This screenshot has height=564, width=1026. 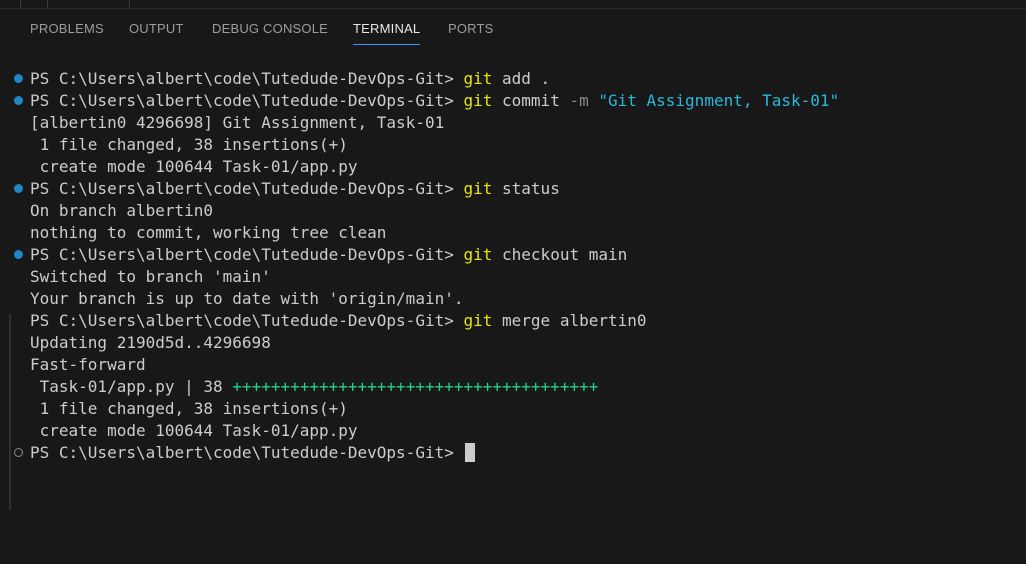 What do you see at coordinates (150, 342) in the screenshot?
I see `terminal-output-line: Updating 2190d5d..4296698` at bounding box center [150, 342].